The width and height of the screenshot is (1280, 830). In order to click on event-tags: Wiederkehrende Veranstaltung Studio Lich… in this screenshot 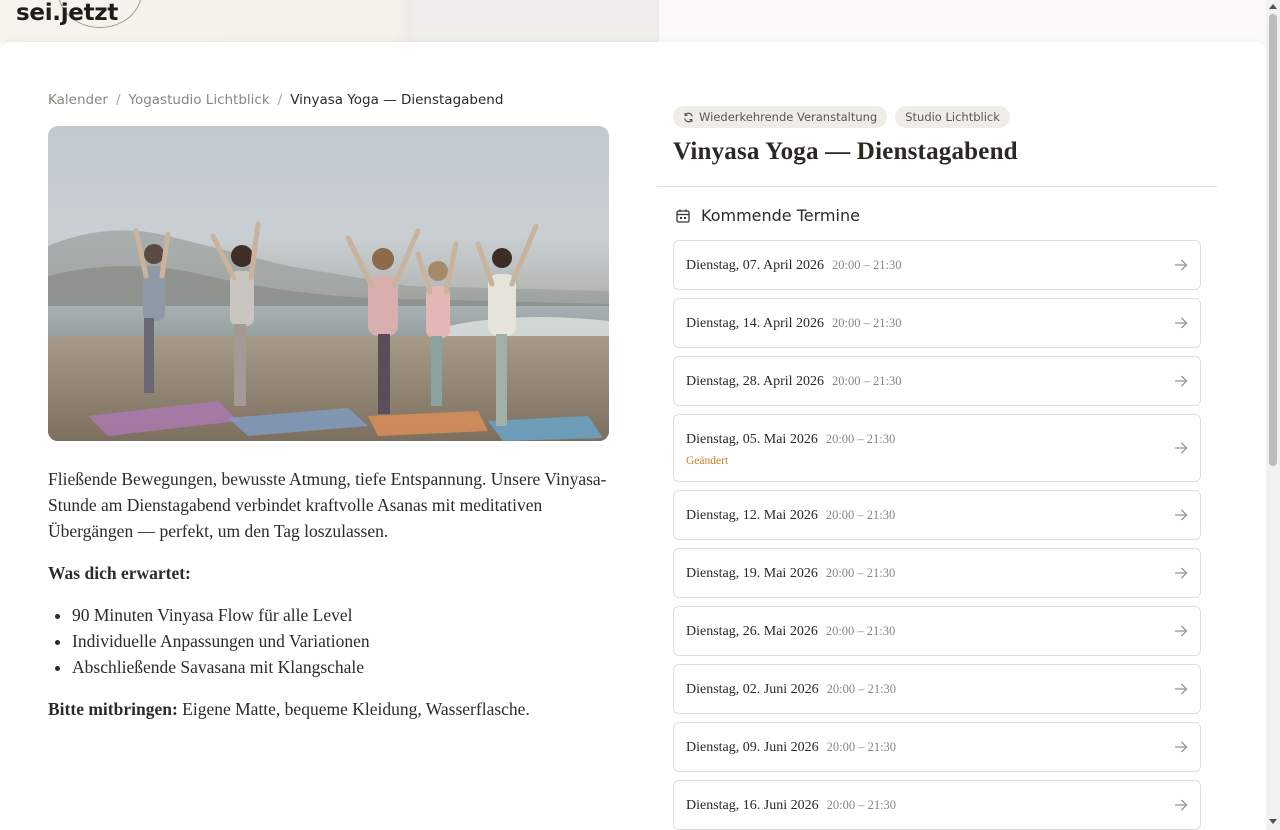, I will do `click(841, 117)`.